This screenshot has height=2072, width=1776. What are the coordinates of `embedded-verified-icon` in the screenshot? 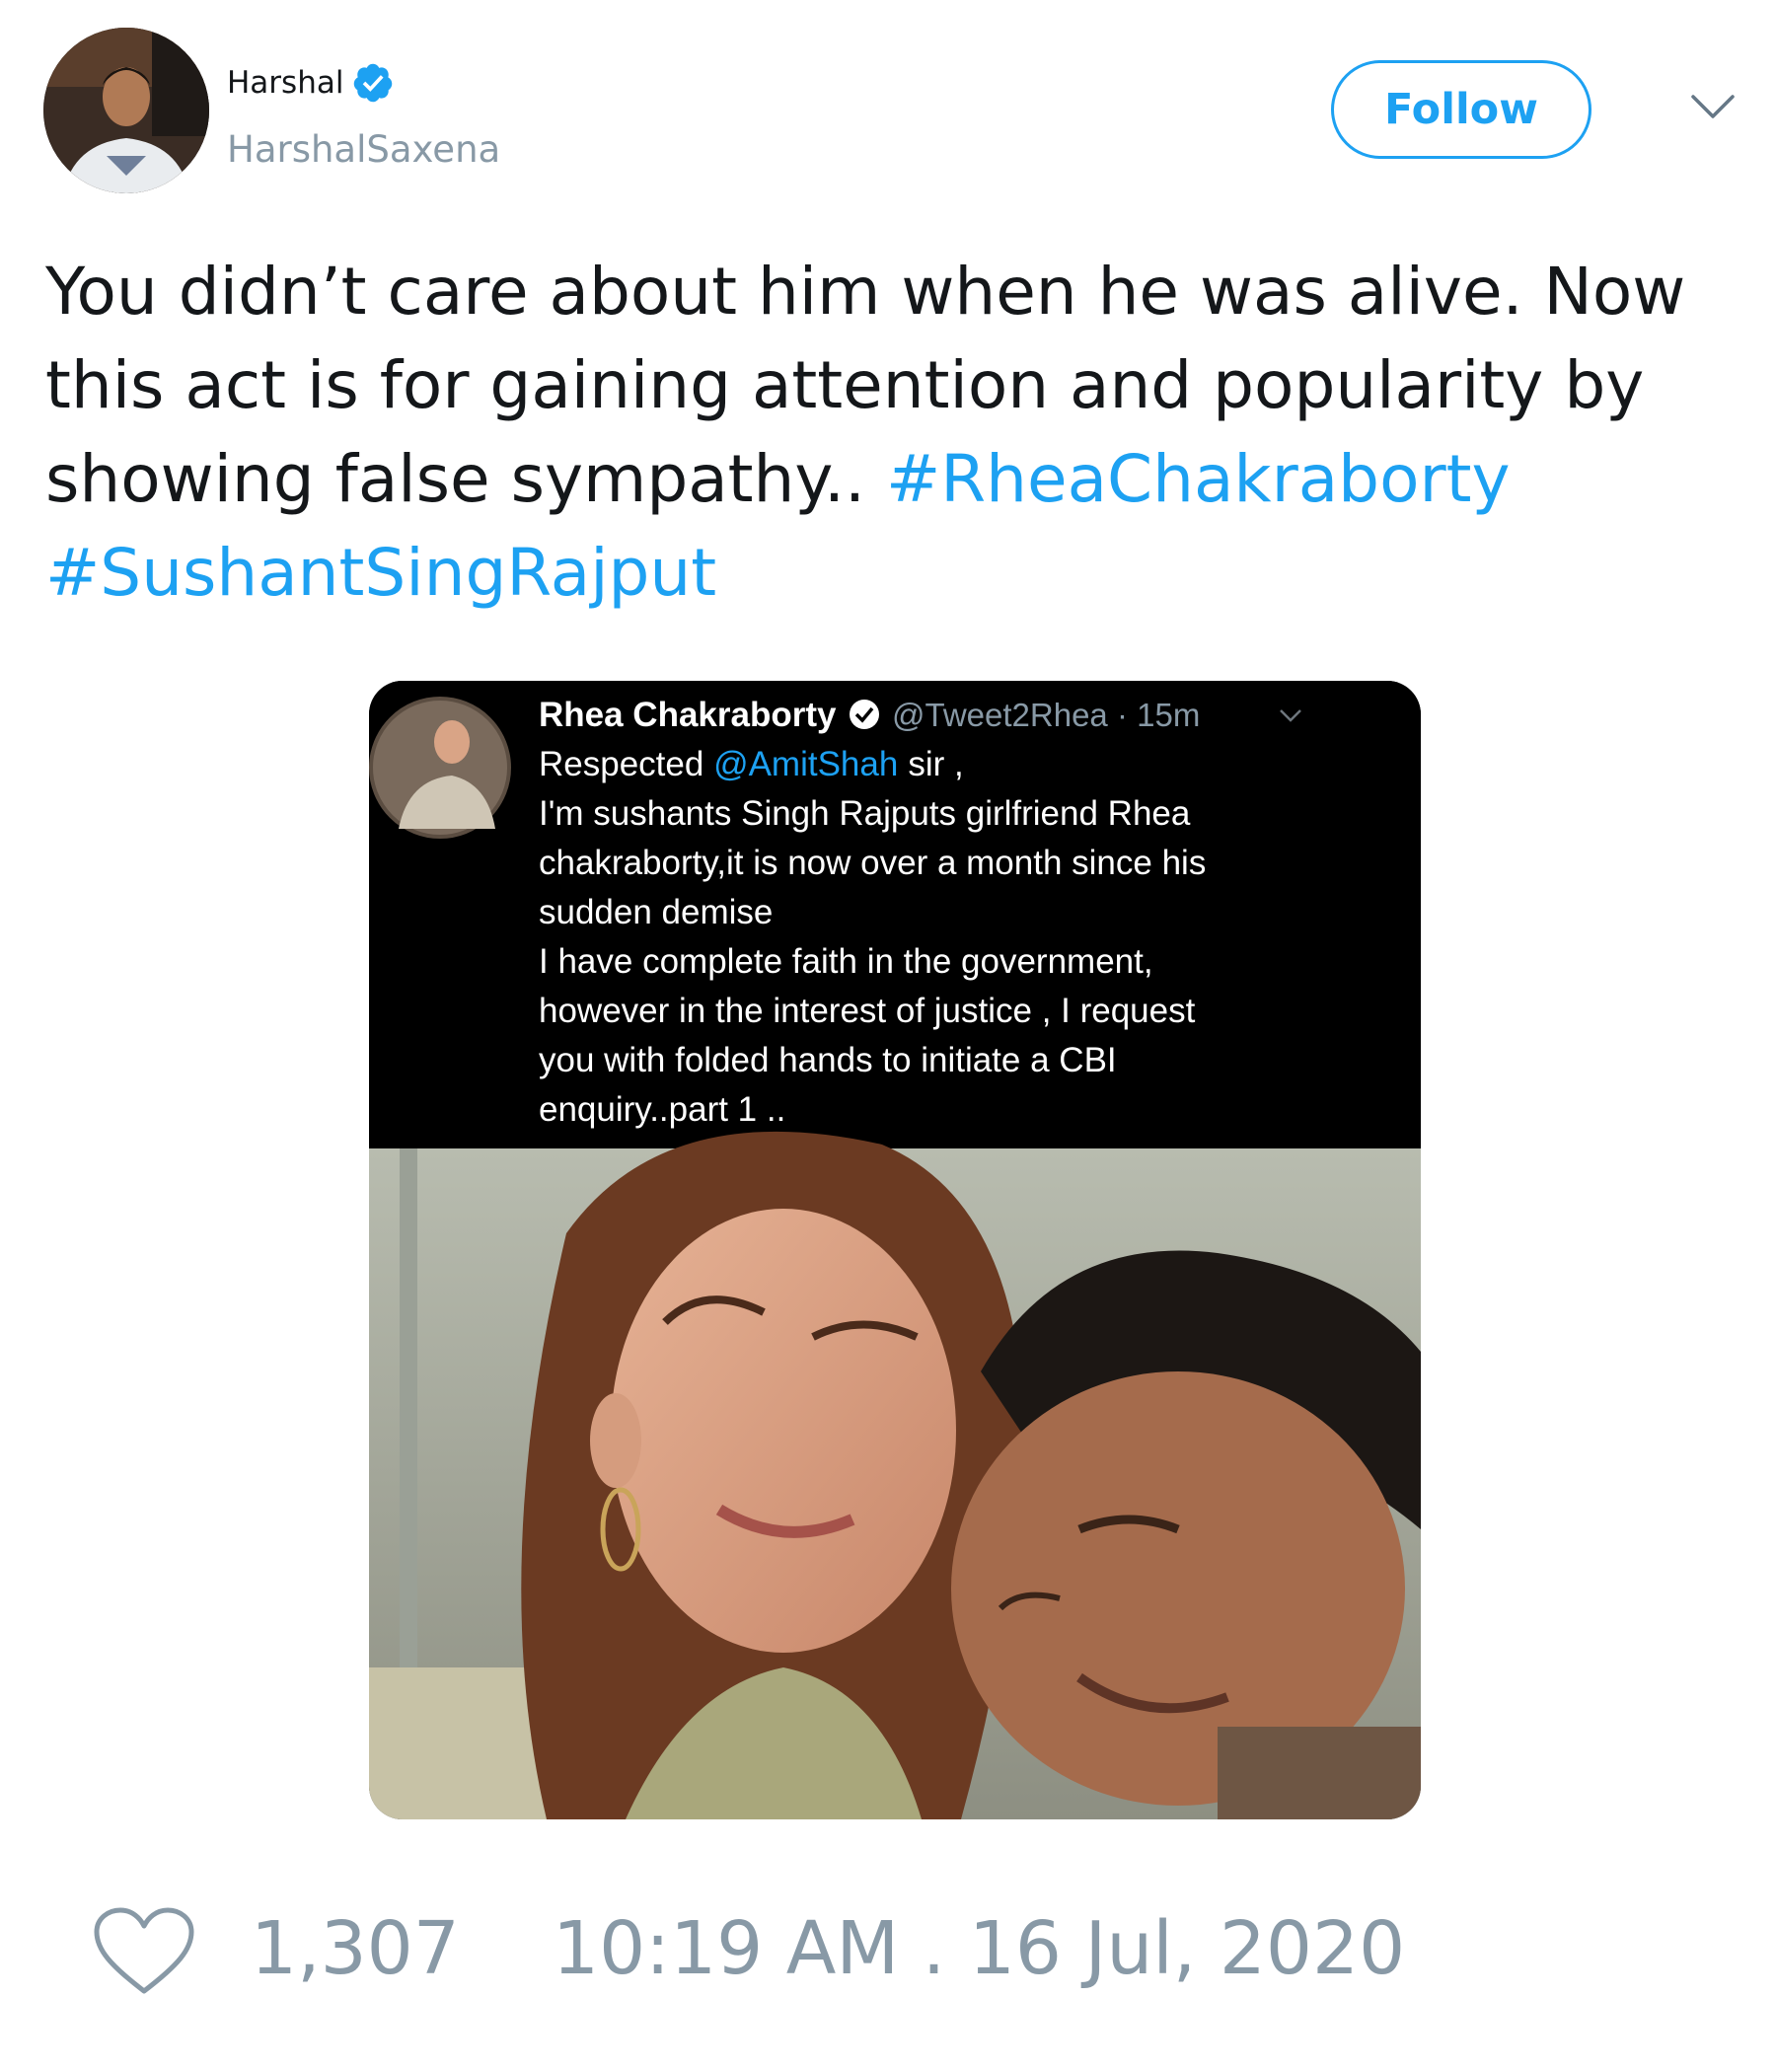 It's located at (865, 714).